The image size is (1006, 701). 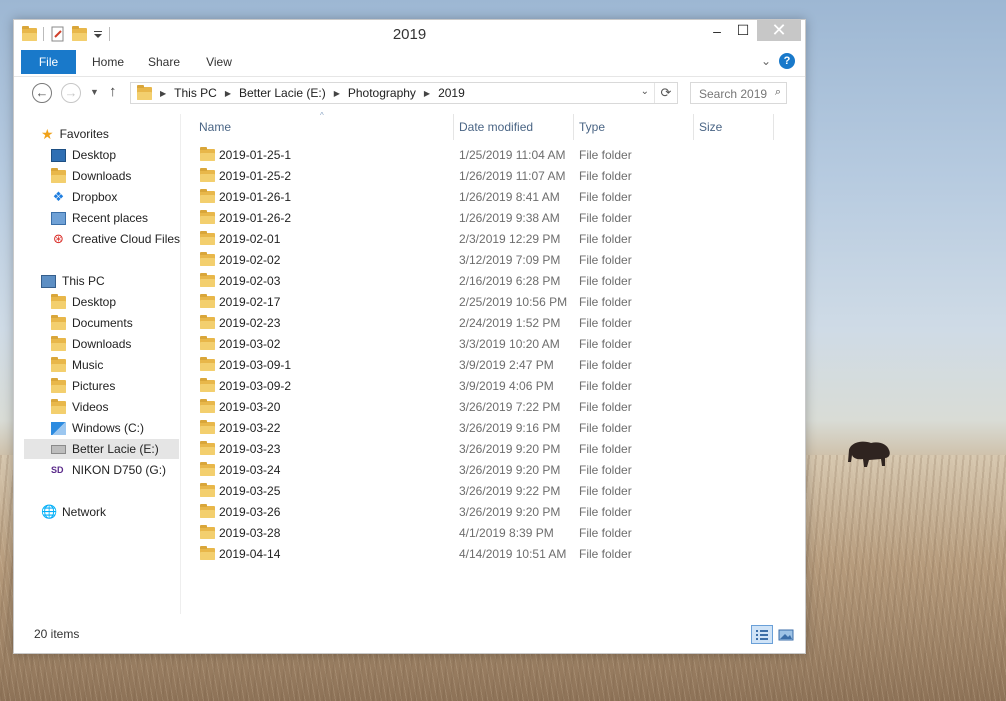 I want to click on table-row: 2019-04-14 4/14/2019 10:51 AM File folder, so click(x=493, y=554).